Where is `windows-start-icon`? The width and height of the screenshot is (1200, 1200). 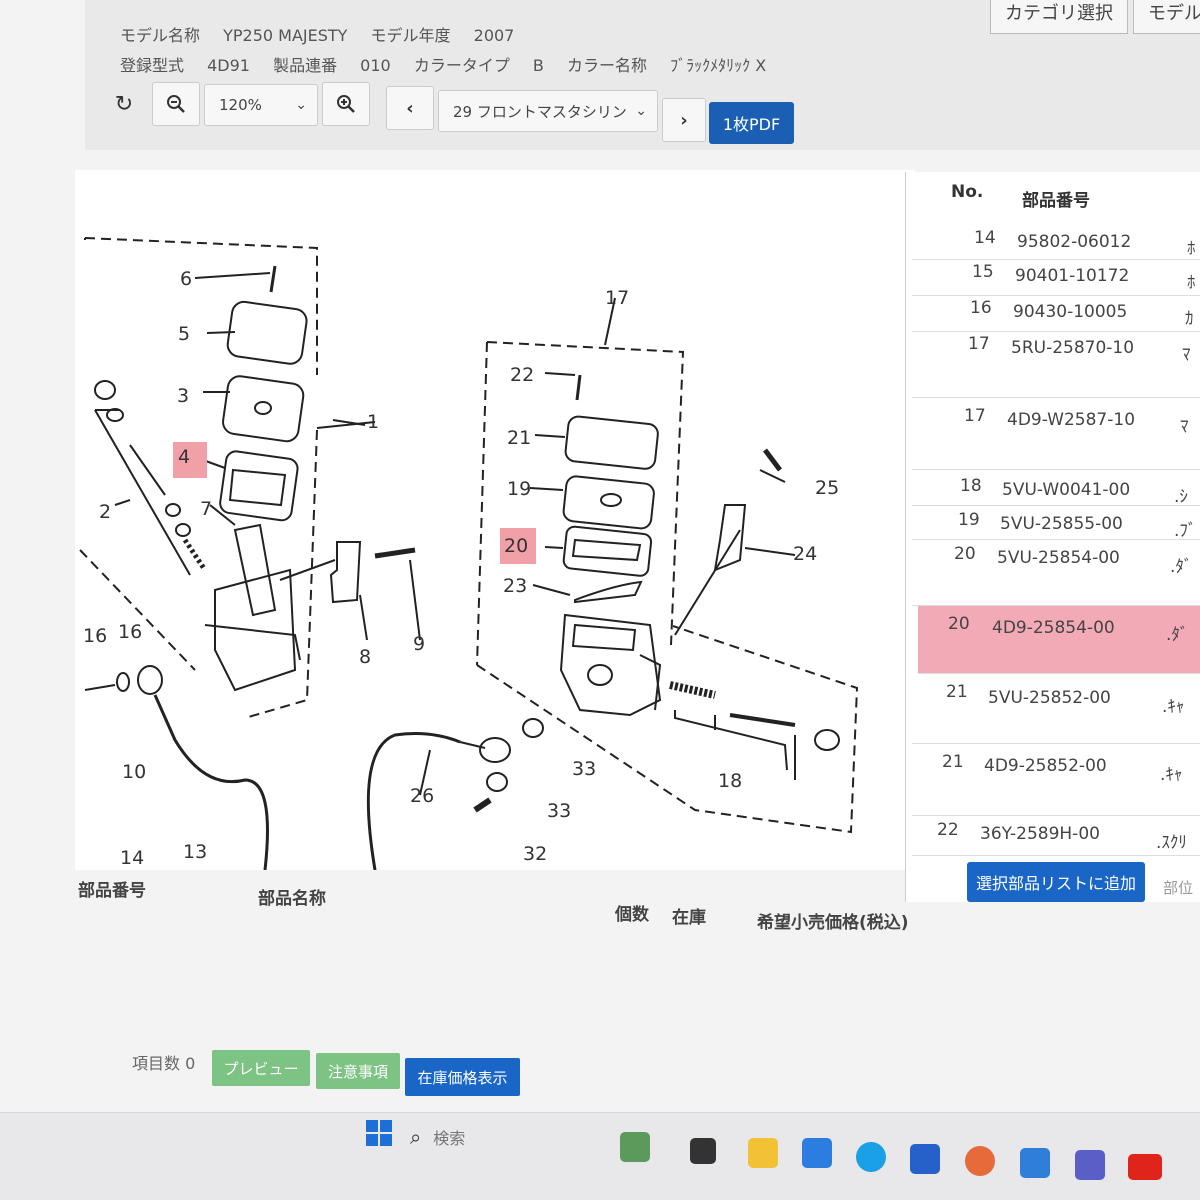 windows-start-icon is located at coordinates (379, 1133).